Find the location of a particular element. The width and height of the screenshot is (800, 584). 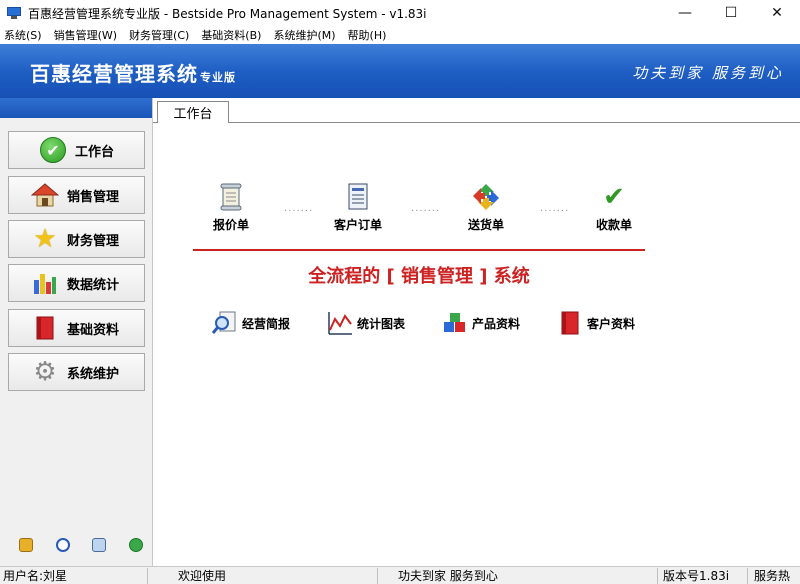

maximize-button: ☐ is located at coordinates (731, 13).